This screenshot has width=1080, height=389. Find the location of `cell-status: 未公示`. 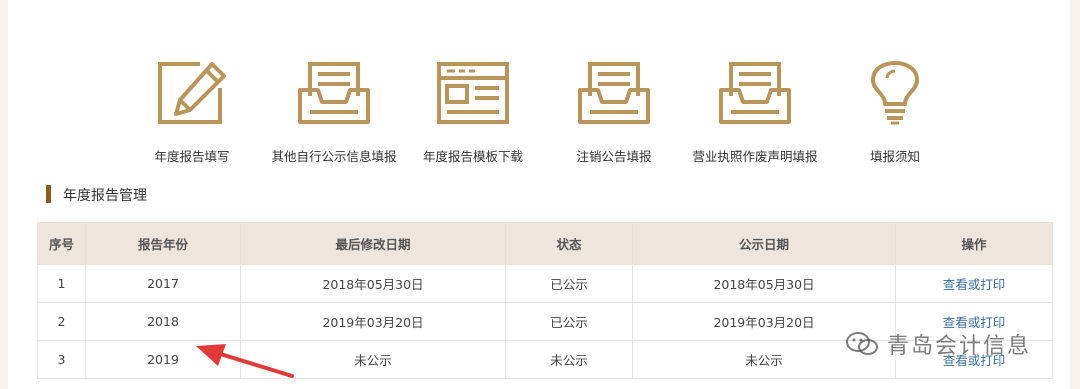

cell-status: 未公示 is located at coordinates (569, 359).